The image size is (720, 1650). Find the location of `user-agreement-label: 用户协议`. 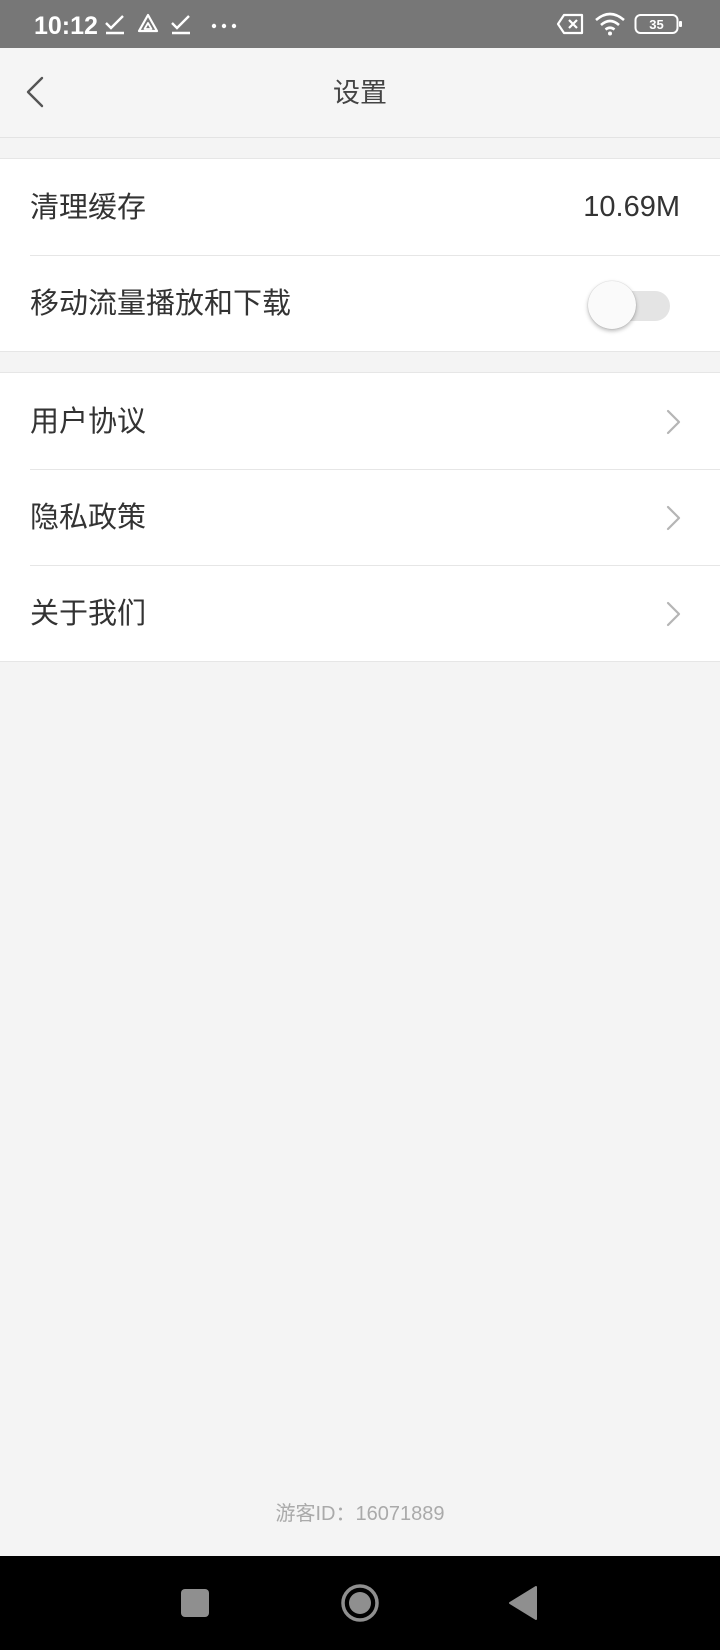

user-agreement-label: 用户协议 is located at coordinates (88, 421).